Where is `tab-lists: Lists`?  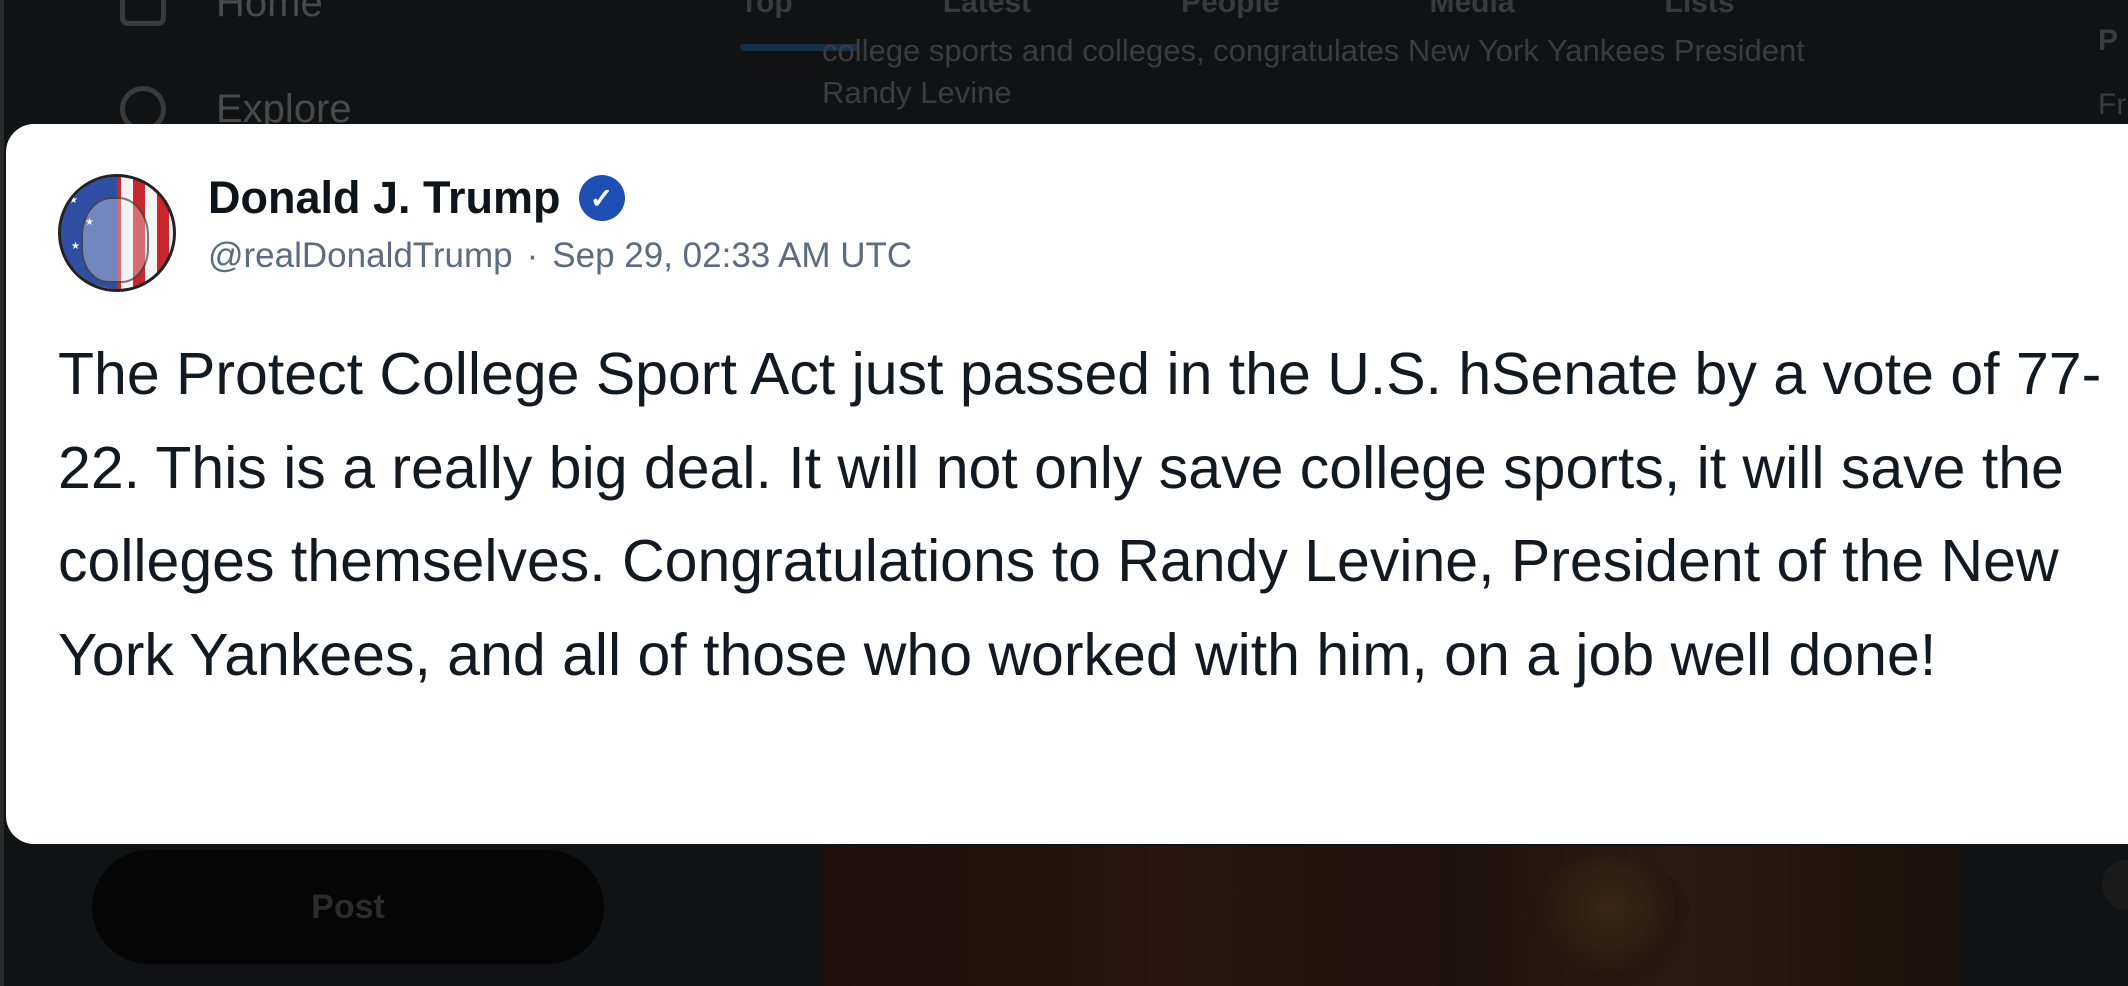
tab-lists: Lists is located at coordinates (1700, 10).